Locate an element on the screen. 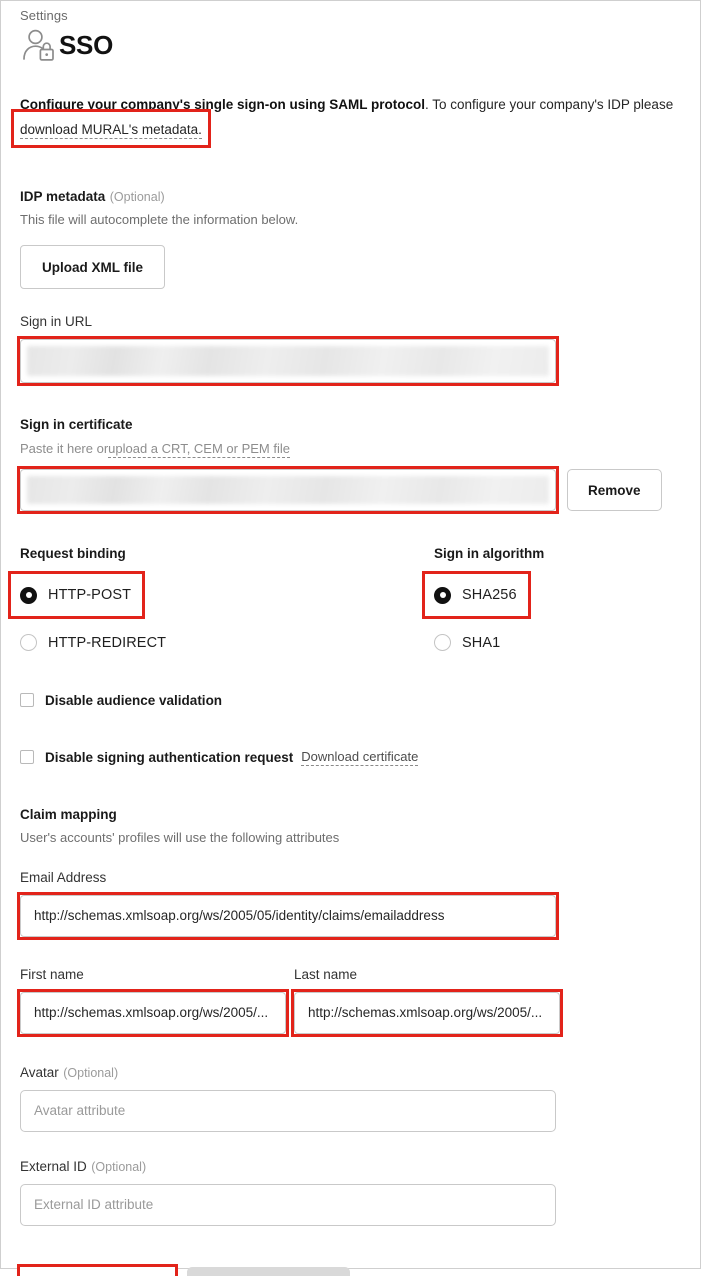 This screenshot has height=1276, width=709. avatar-input: Avatar attribute is located at coordinates (288, 1110).